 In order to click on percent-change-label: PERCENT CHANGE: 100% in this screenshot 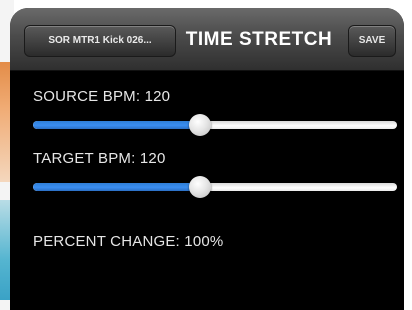, I will do `click(128, 241)`.